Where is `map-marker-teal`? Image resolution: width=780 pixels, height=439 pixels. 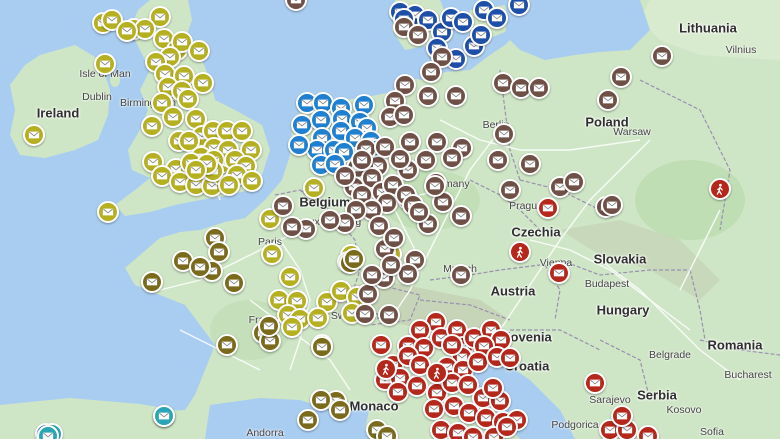
map-marker-teal is located at coordinates (164, 416).